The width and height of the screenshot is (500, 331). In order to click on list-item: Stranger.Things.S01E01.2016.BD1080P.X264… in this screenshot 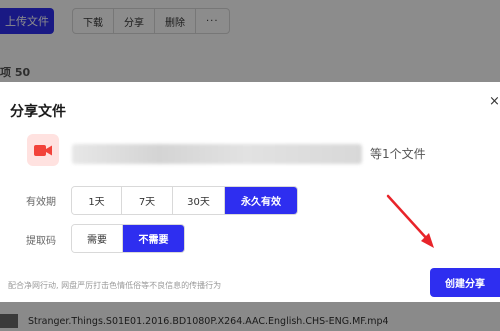, I will do `click(250, 321)`.